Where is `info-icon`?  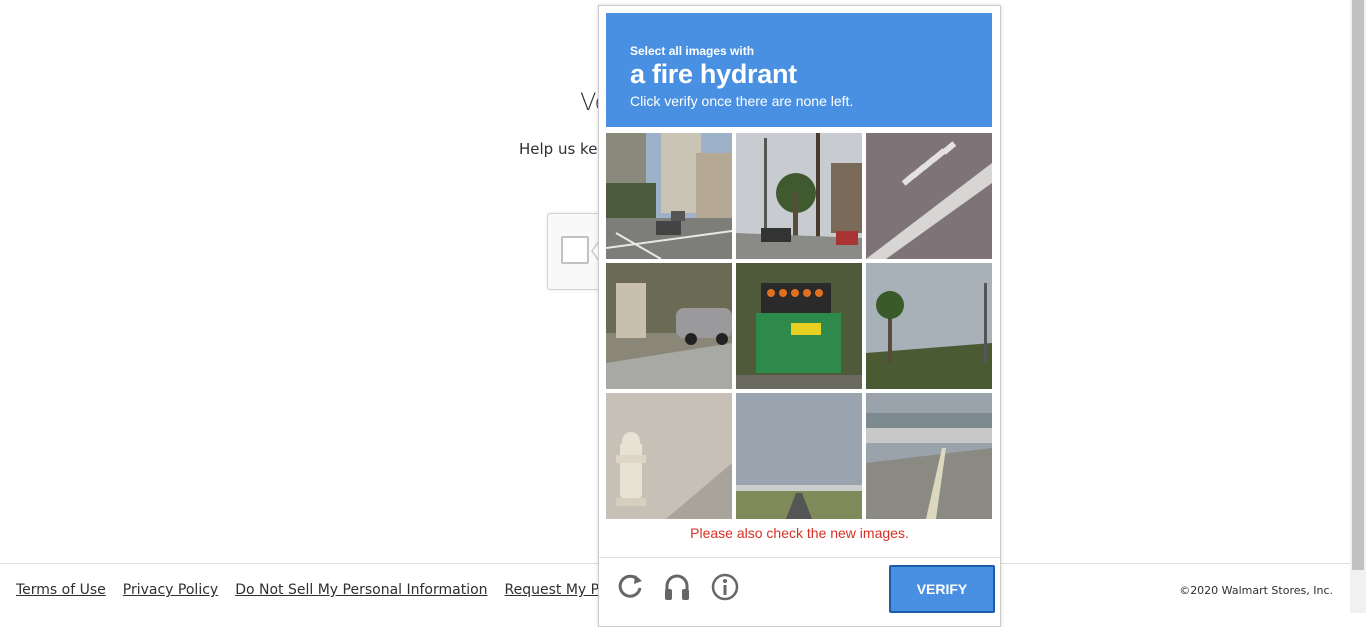 info-icon is located at coordinates (725, 587).